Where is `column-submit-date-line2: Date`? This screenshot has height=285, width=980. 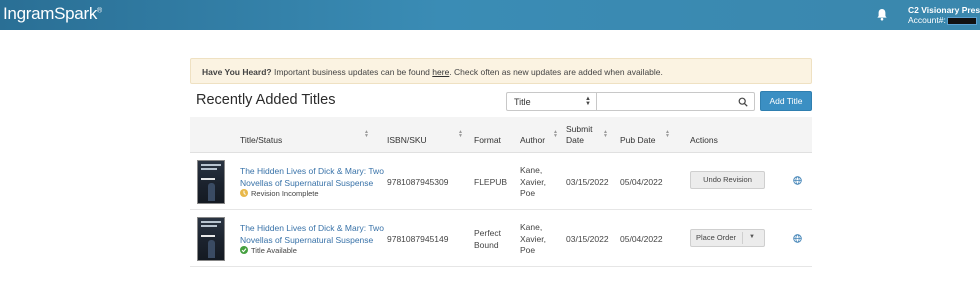 column-submit-date-line2: Date is located at coordinates (575, 140).